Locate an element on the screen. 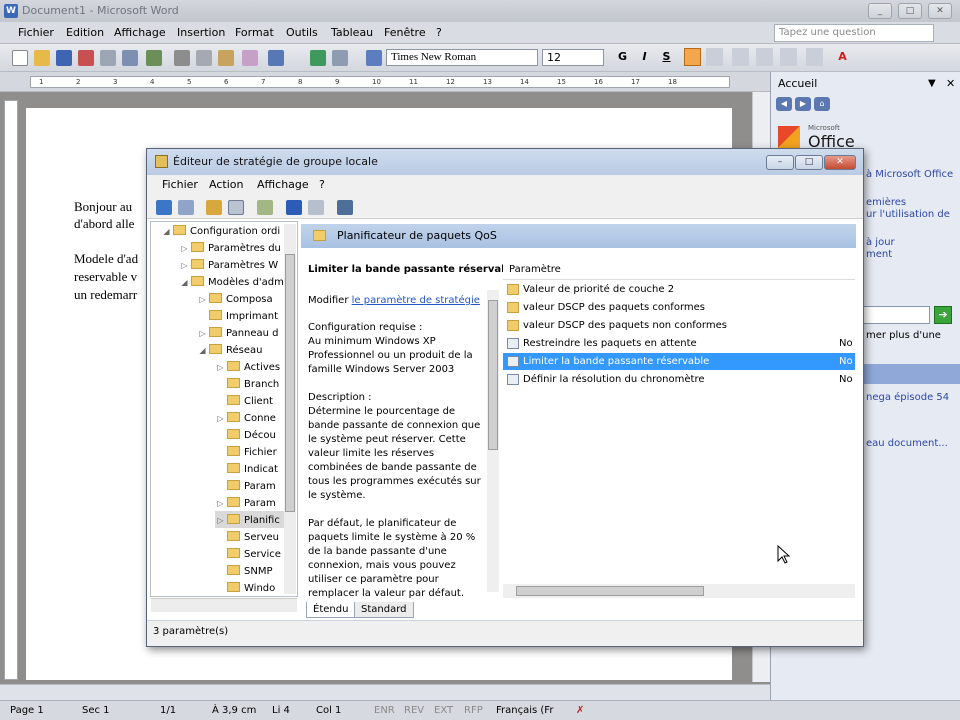 This screenshot has height=720, width=960. maximize-button: □ is located at coordinates (910, 11).